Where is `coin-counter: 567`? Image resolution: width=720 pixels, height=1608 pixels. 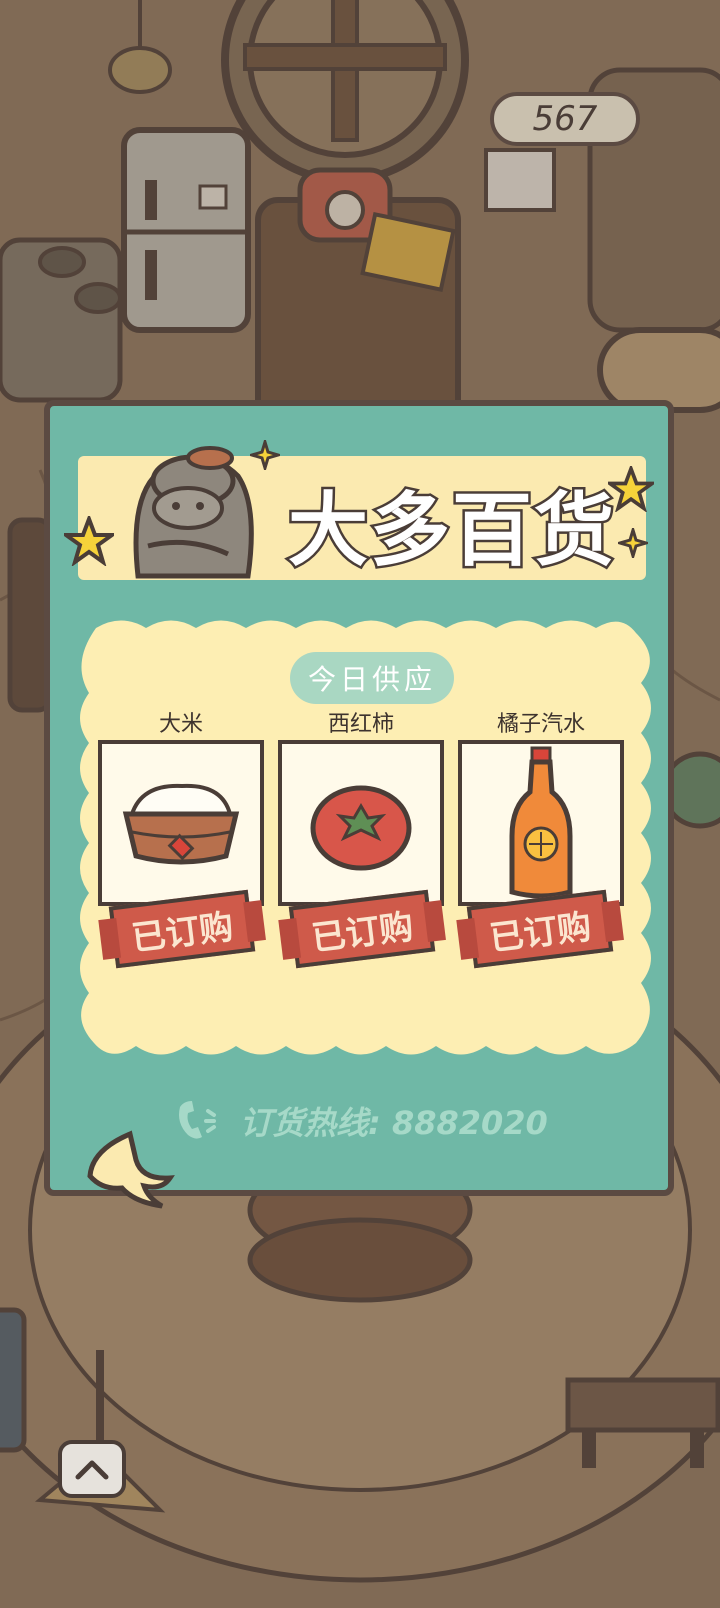
coin-counter: 567 is located at coordinates (565, 119).